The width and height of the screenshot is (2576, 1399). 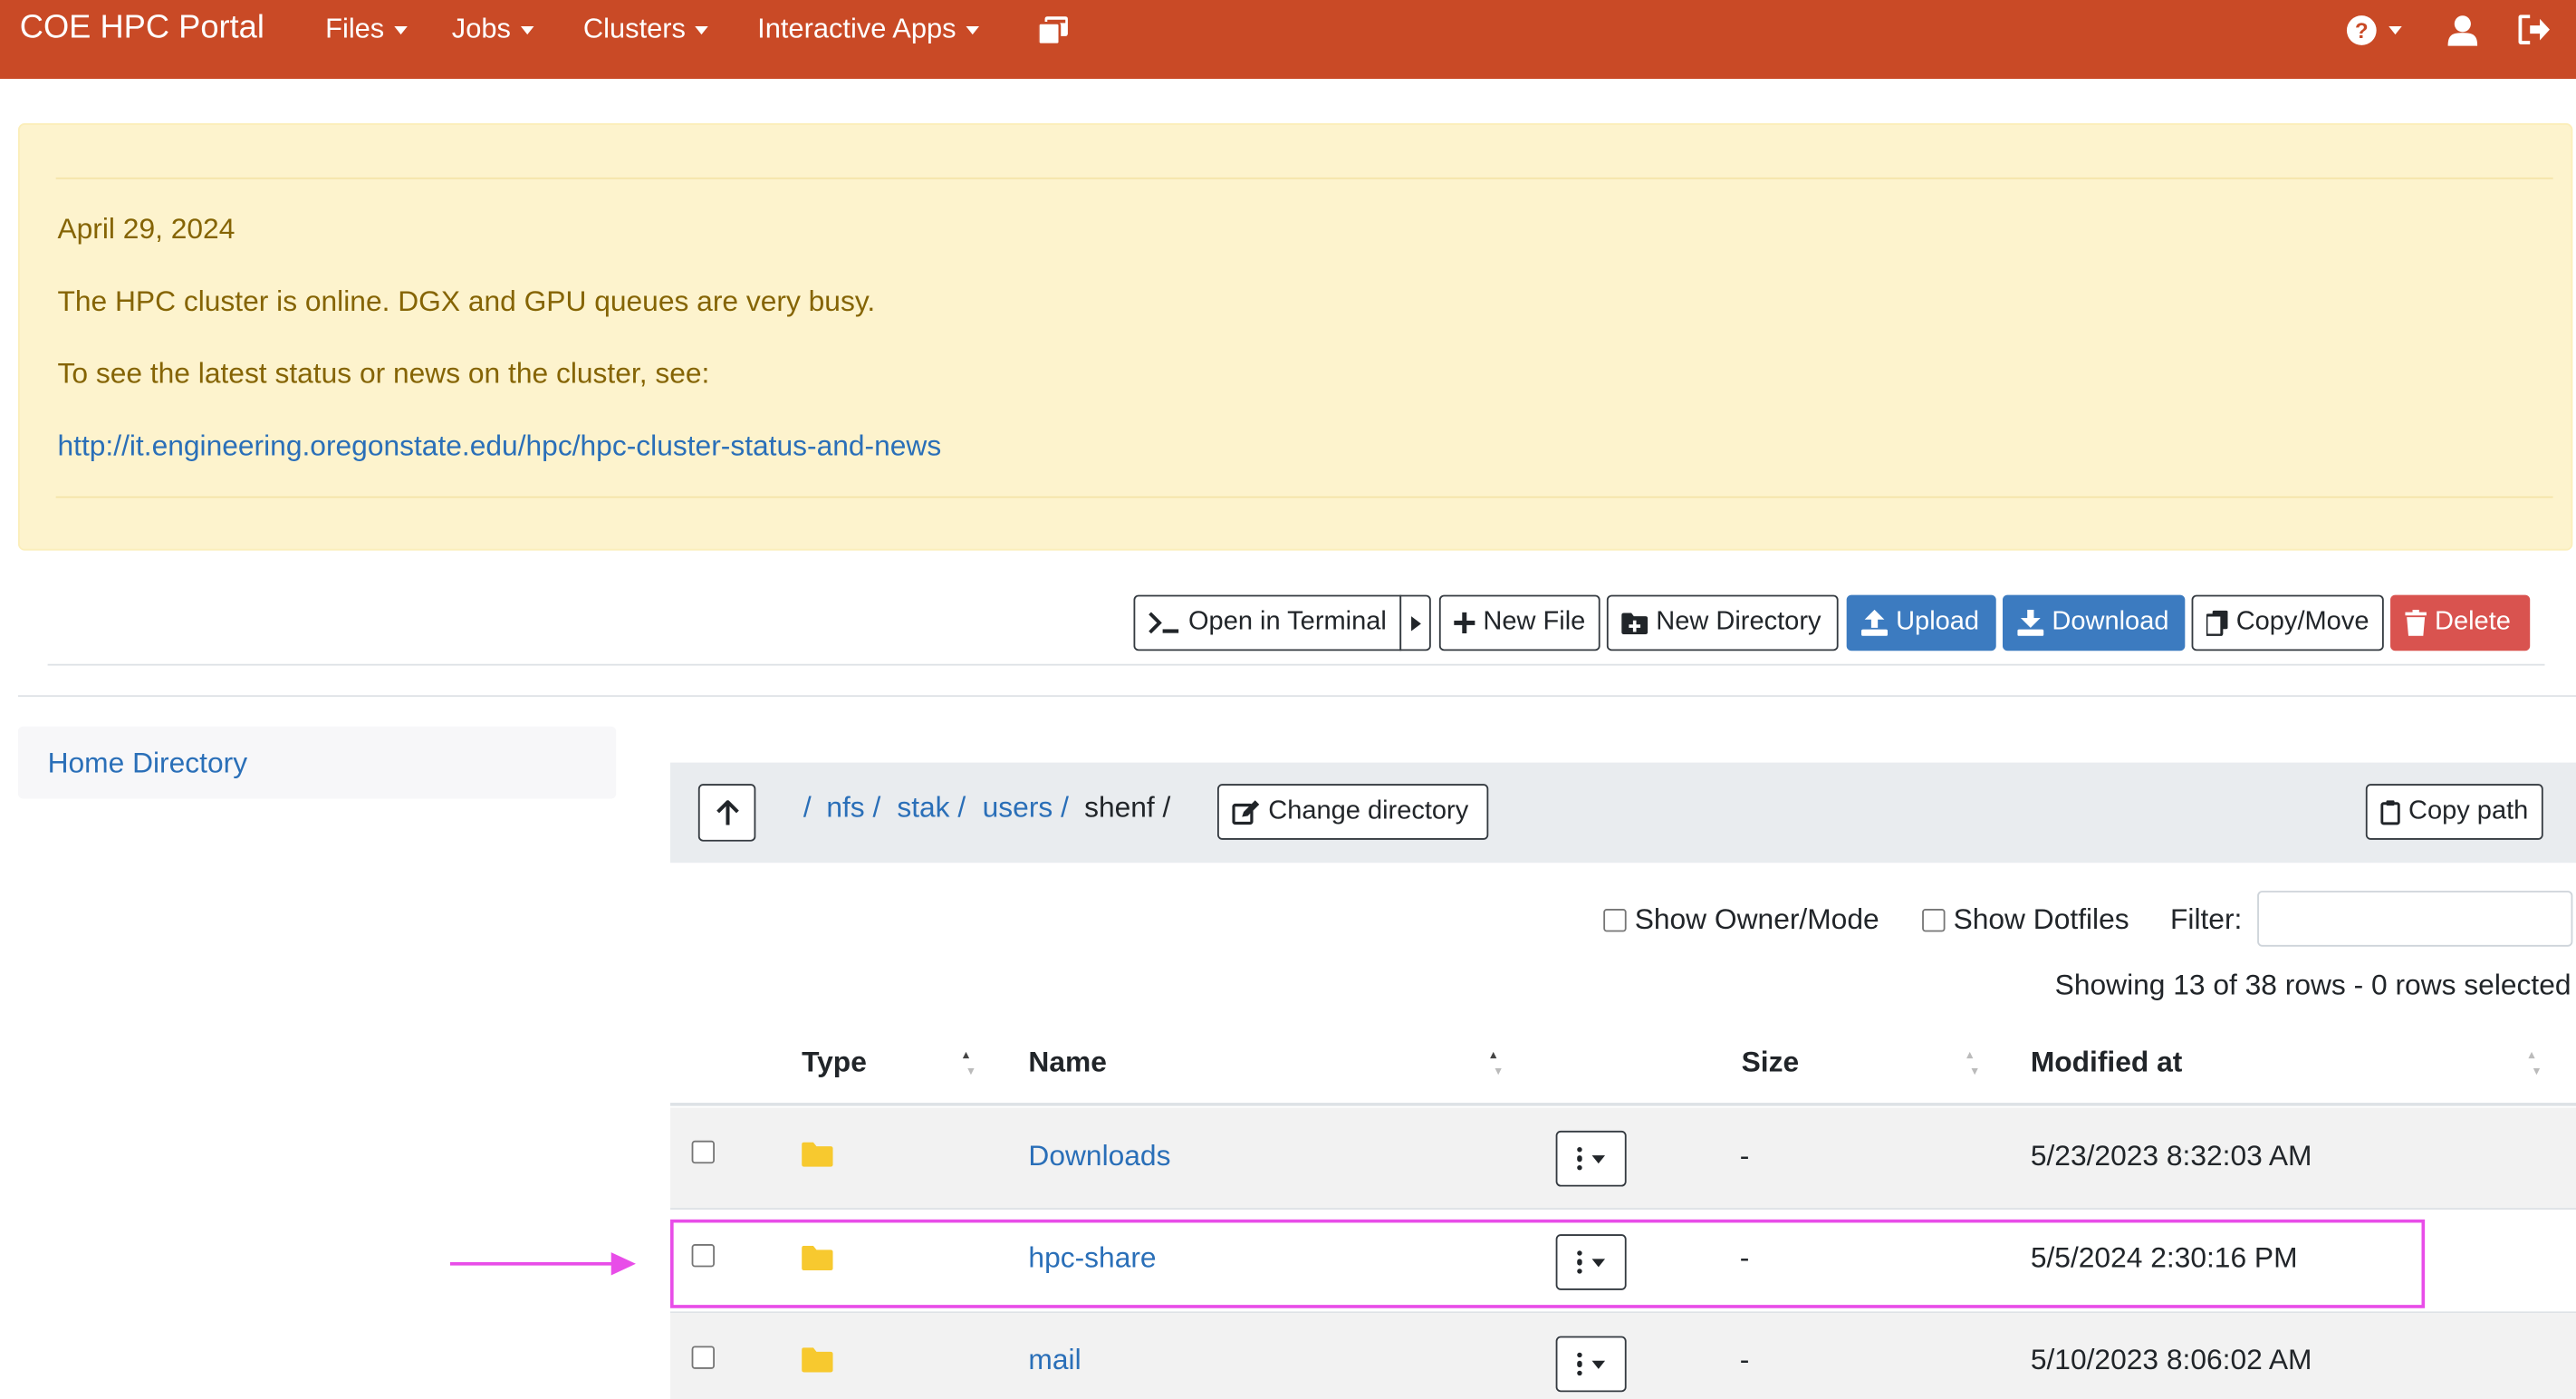 What do you see at coordinates (807, 807) in the screenshot?
I see `breadcrumb-root: /` at bounding box center [807, 807].